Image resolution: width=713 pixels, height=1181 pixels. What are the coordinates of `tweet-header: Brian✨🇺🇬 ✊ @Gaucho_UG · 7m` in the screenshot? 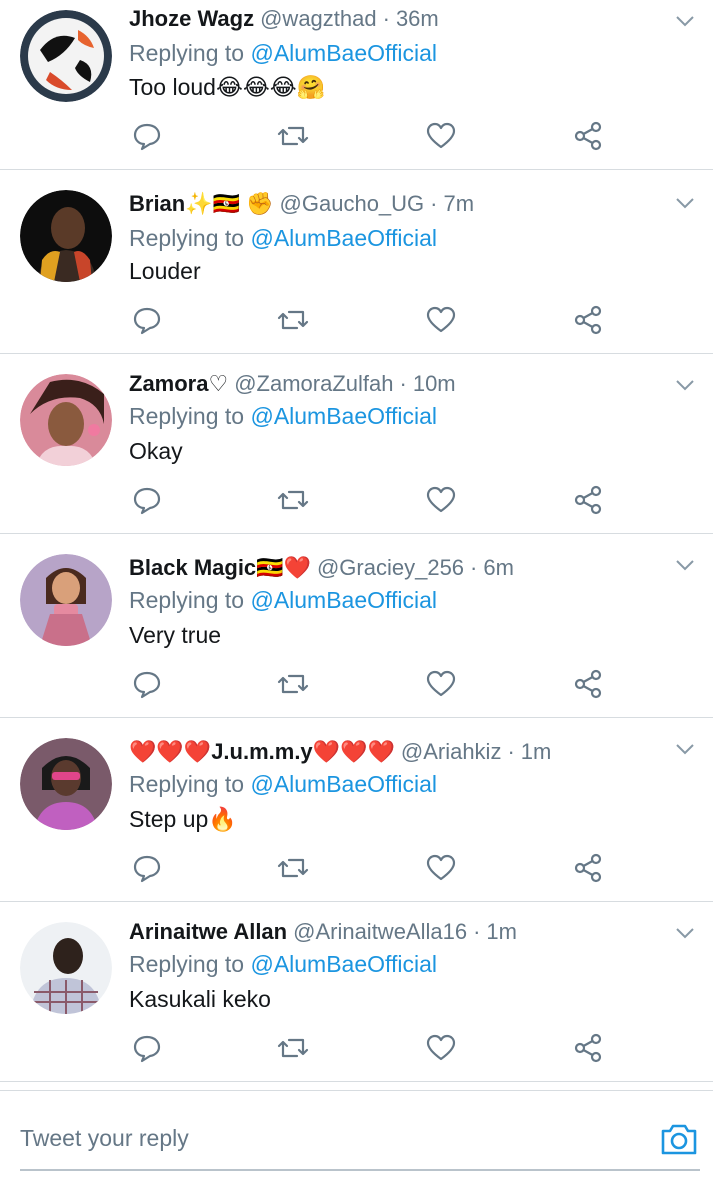 It's located at (301, 204).